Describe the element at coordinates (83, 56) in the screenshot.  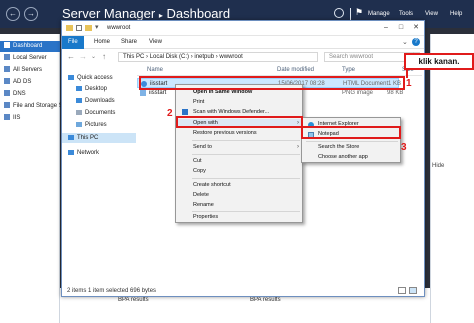
I see `forward-arrow-icon: →` at that location.